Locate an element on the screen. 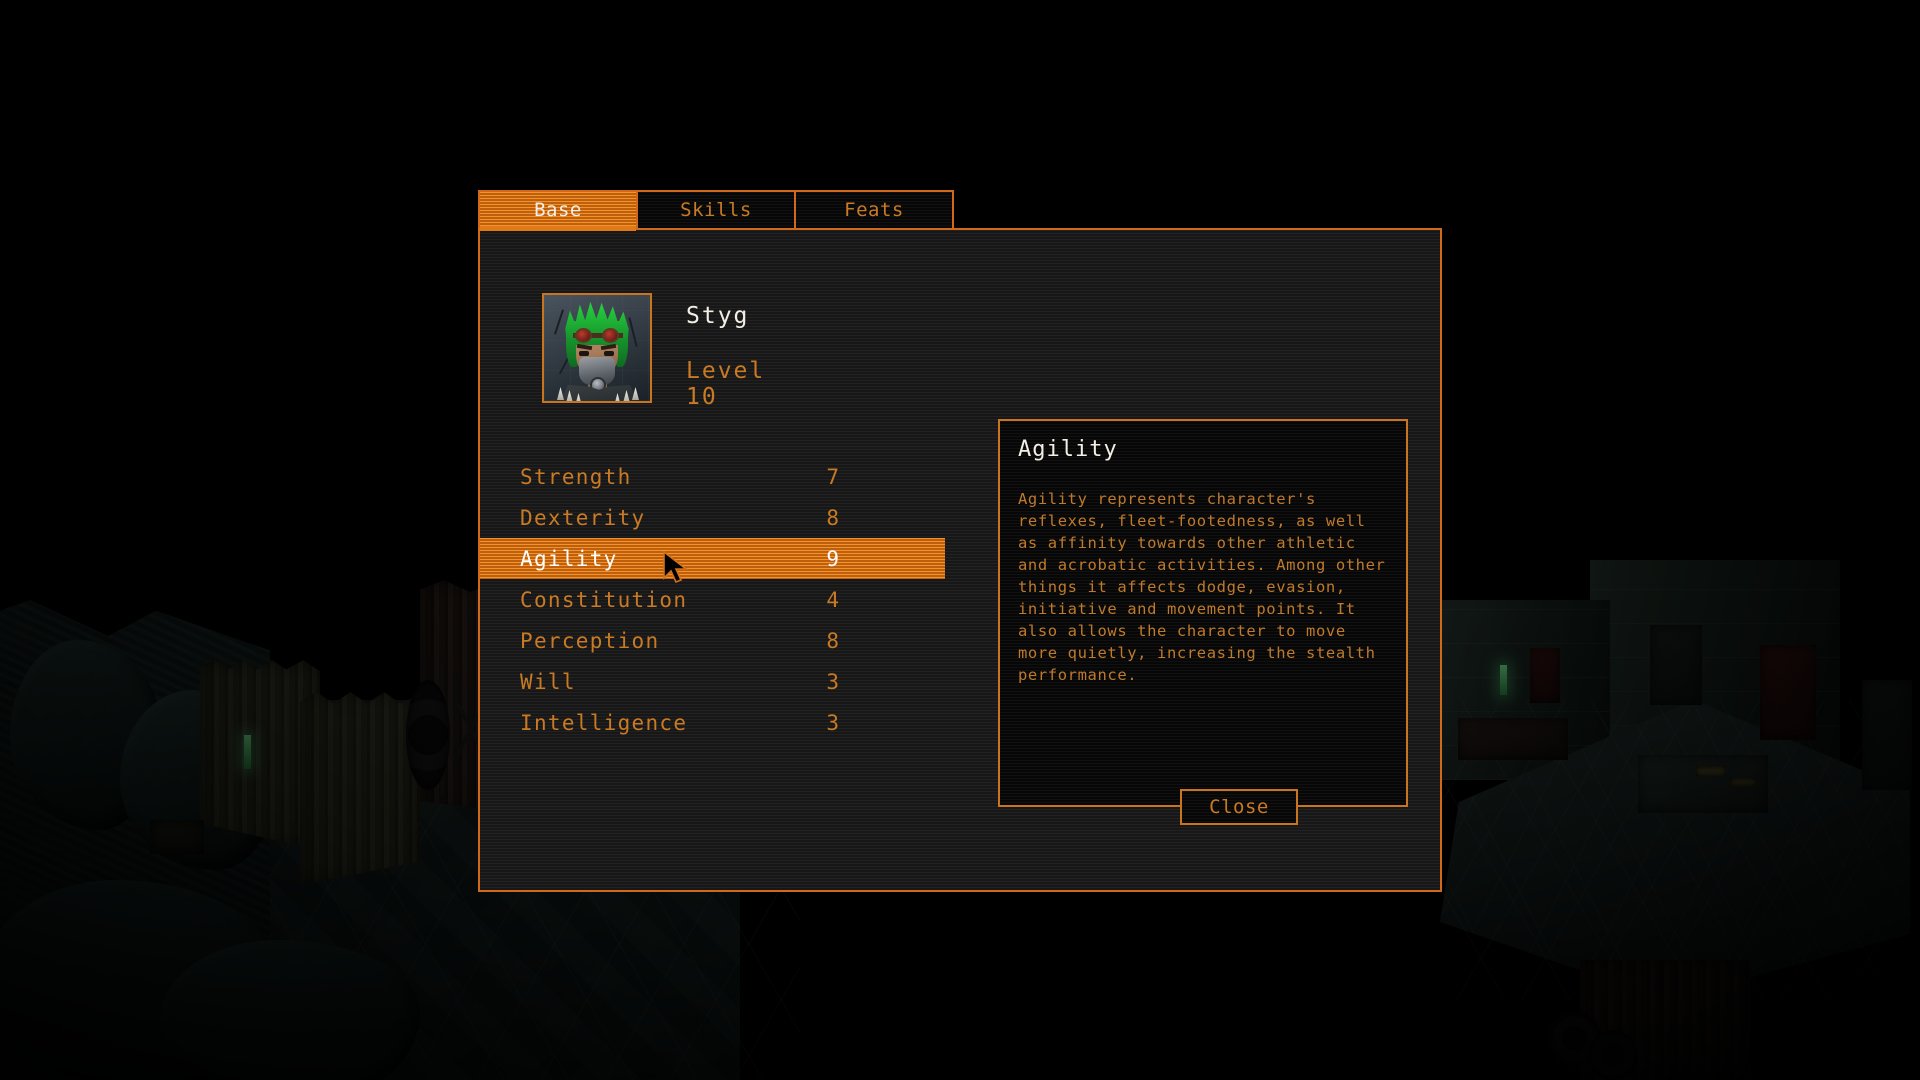 The width and height of the screenshot is (1920, 1080). scene-red-cabinet is located at coordinates (1788, 692).